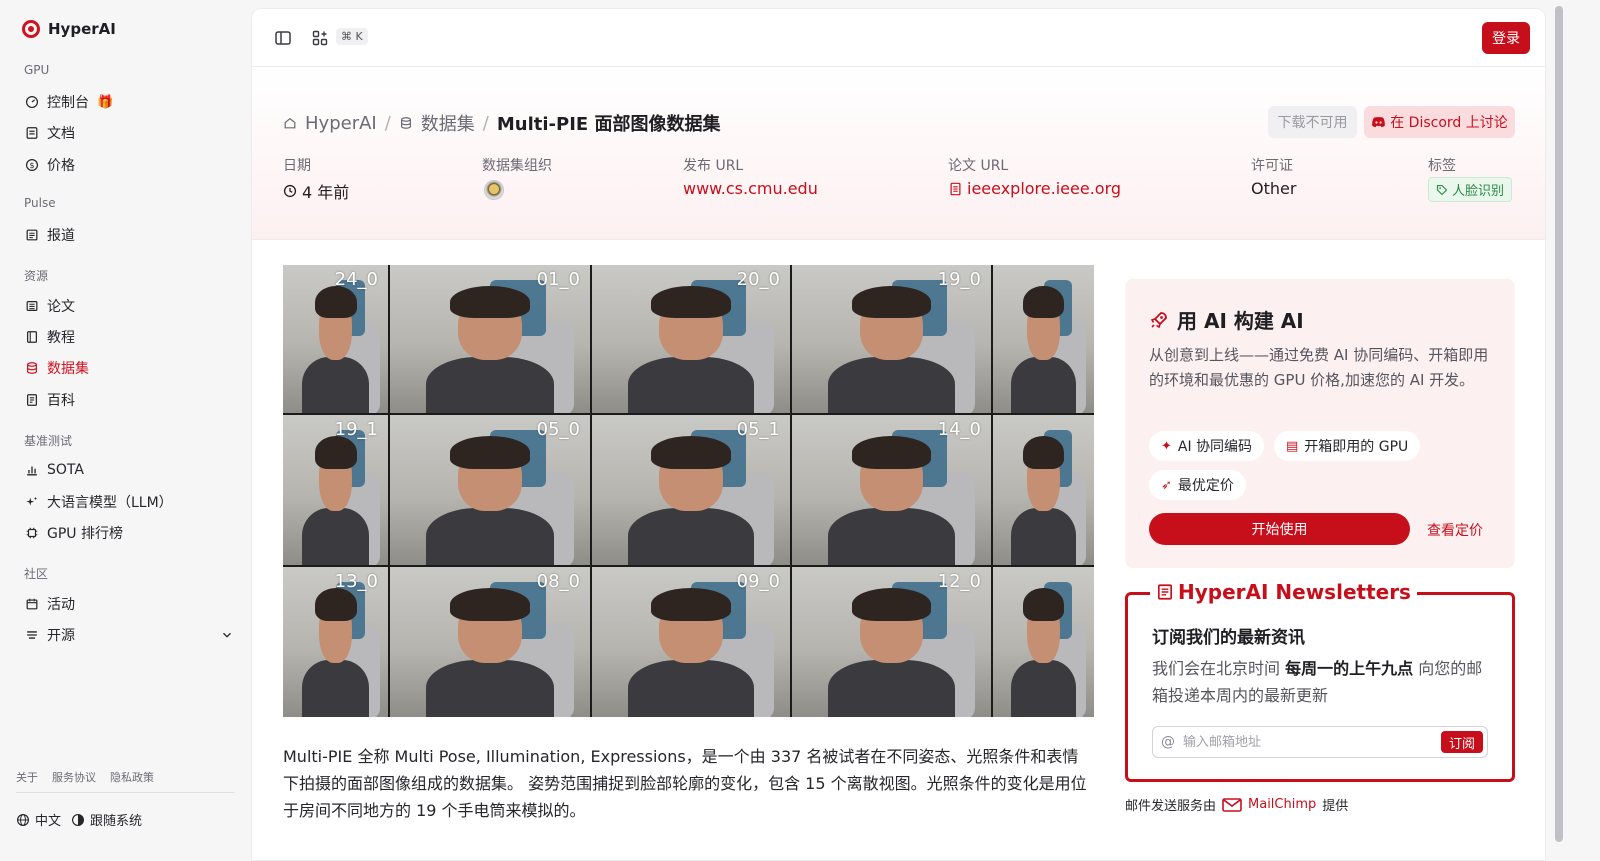 This screenshot has height=861, width=1600. What do you see at coordinates (898, 38) in the screenshot?
I see `topbar: ⌘ K 登录` at bounding box center [898, 38].